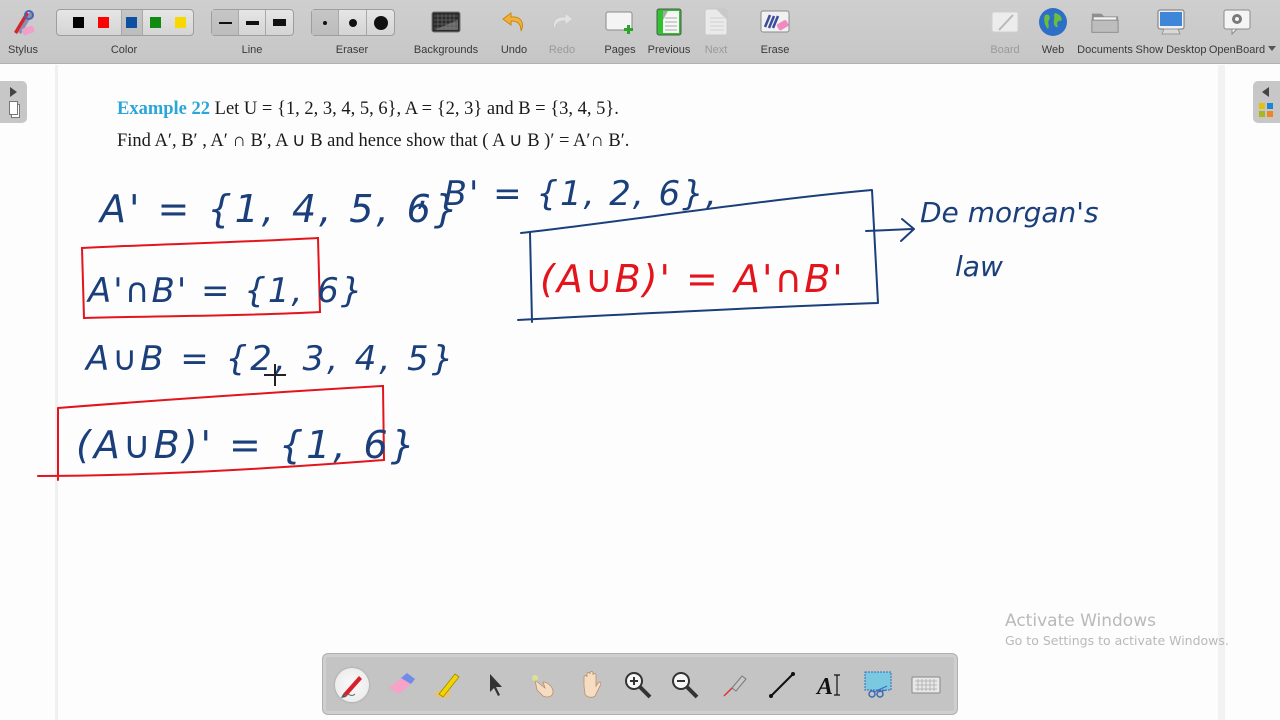 The width and height of the screenshot is (1280, 720). What do you see at coordinates (1272, 48) in the screenshot?
I see `more-options-chevron-icon` at bounding box center [1272, 48].